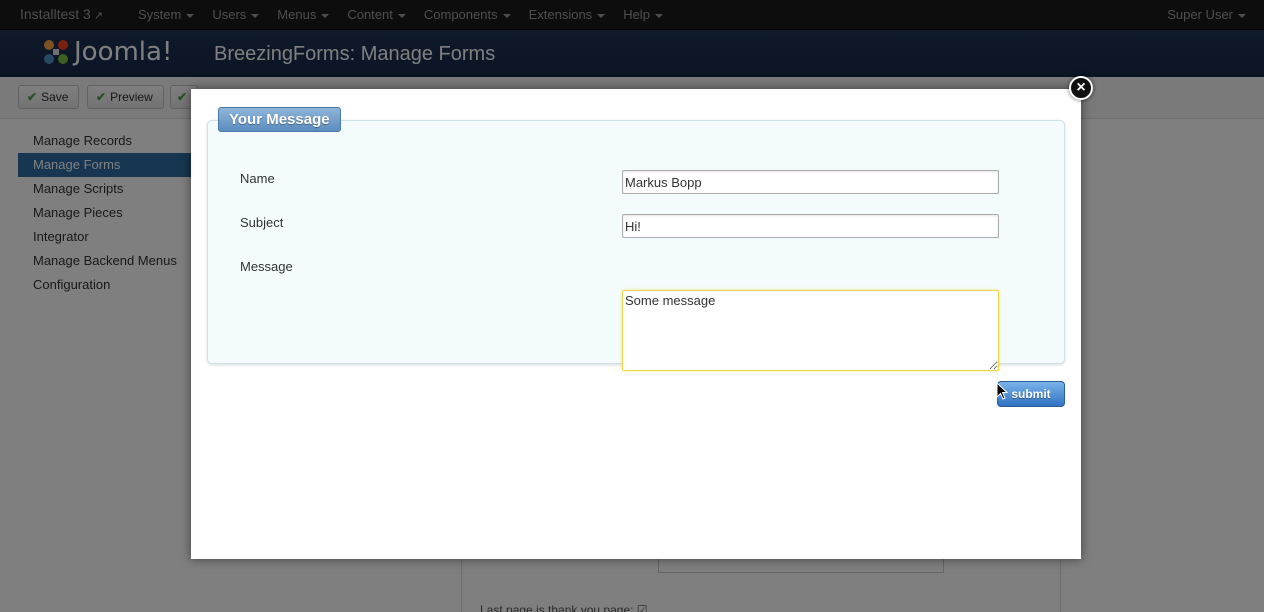 This screenshot has height=612, width=1264. Describe the element at coordinates (257, 178) in the screenshot. I see `name-label: Name` at that location.